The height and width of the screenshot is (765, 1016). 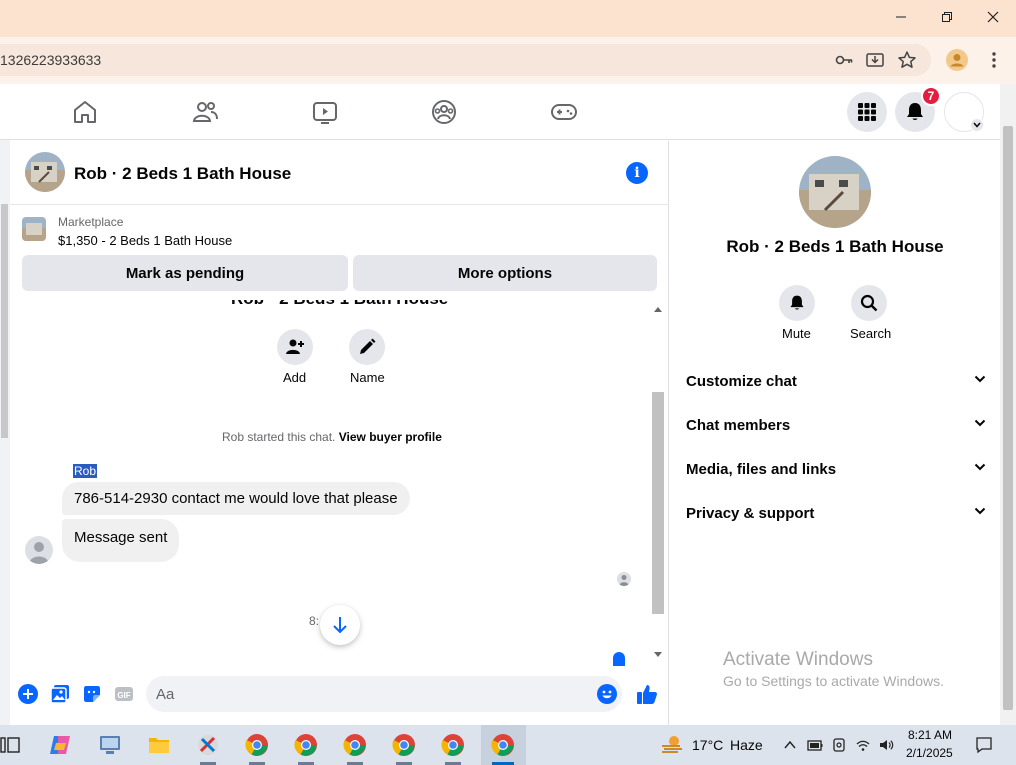 What do you see at coordinates (314, 621) in the screenshot?
I see `timestamp: 8:` at bounding box center [314, 621].